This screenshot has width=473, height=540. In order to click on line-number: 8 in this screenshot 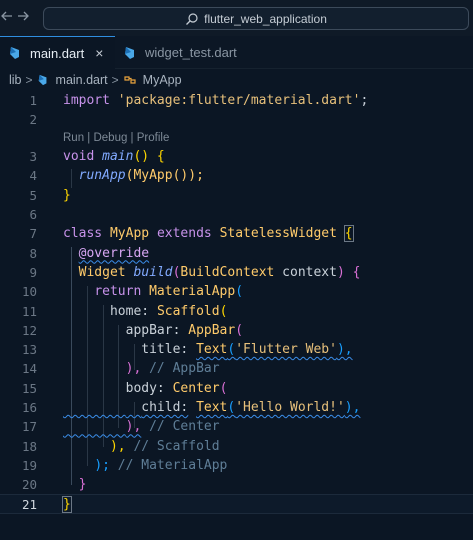, I will do `click(33, 253)`.